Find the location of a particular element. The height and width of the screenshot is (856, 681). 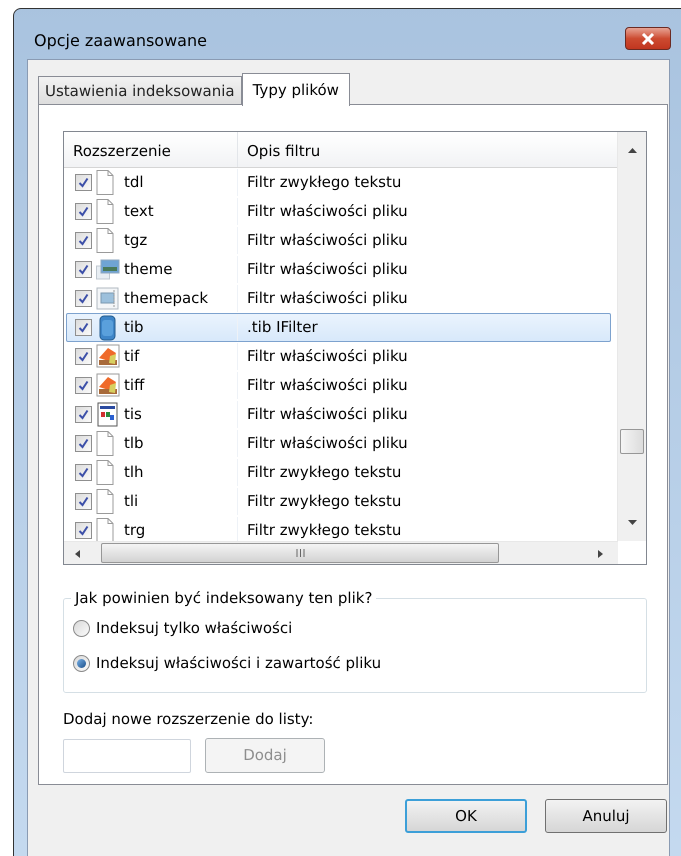

horizontal-scrollbar is located at coordinates (341, 552).